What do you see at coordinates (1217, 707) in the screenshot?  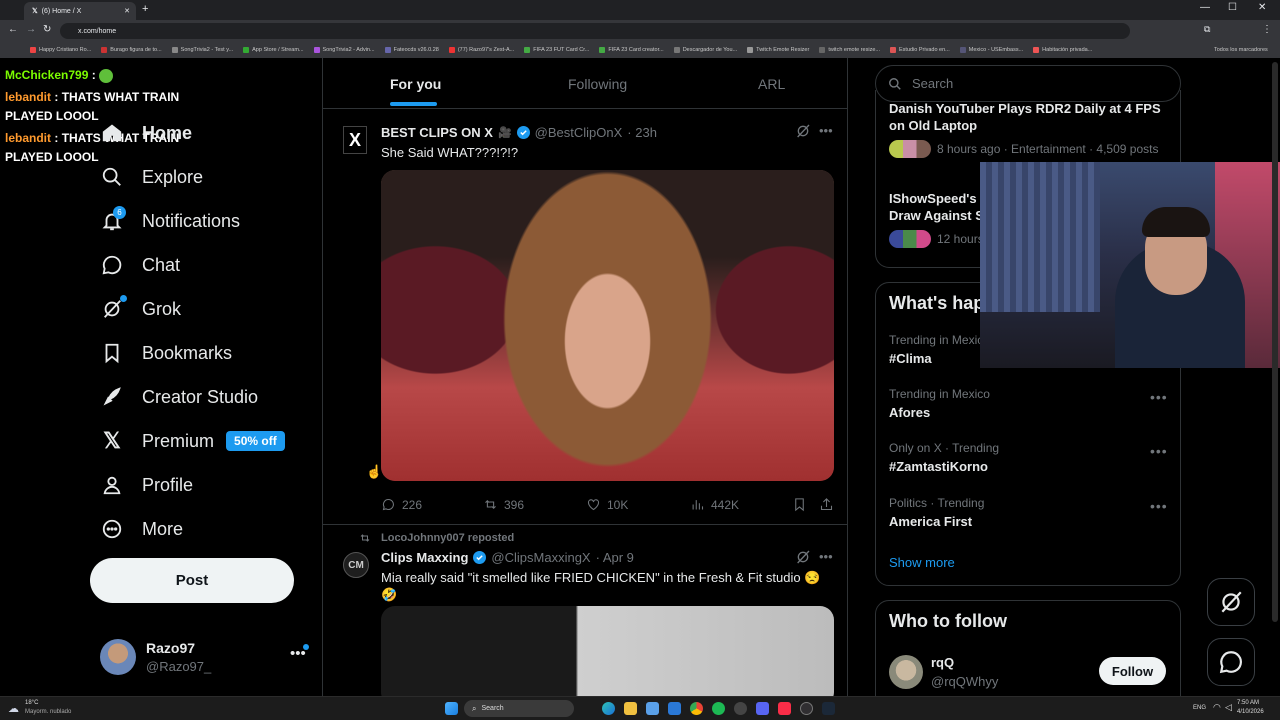 I see `wifi-icon: ◠` at bounding box center [1217, 707].